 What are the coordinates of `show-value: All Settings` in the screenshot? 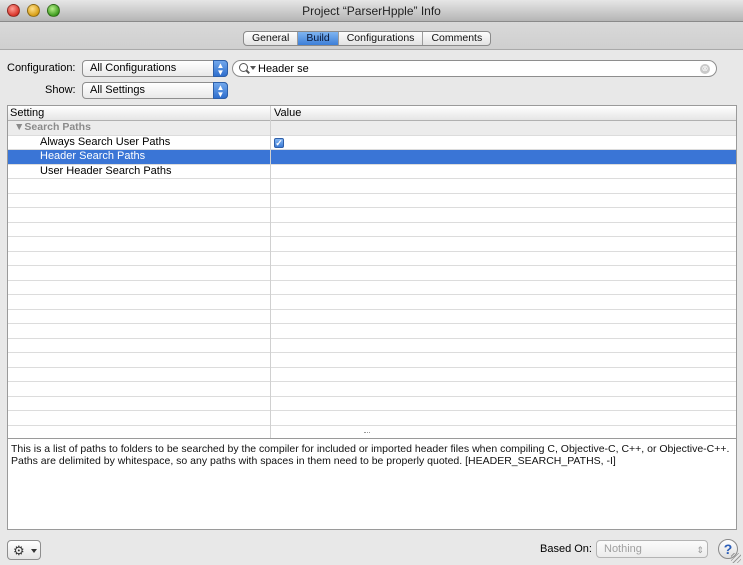 It's located at (118, 90).